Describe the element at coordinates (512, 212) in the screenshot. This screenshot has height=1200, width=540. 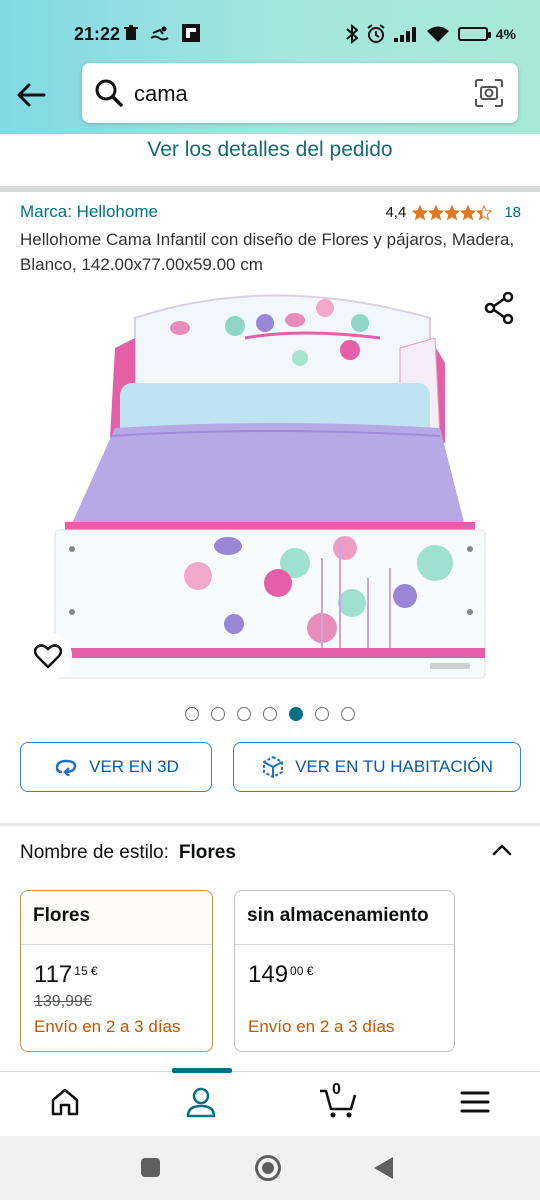
I see `rating-count: 18` at that location.